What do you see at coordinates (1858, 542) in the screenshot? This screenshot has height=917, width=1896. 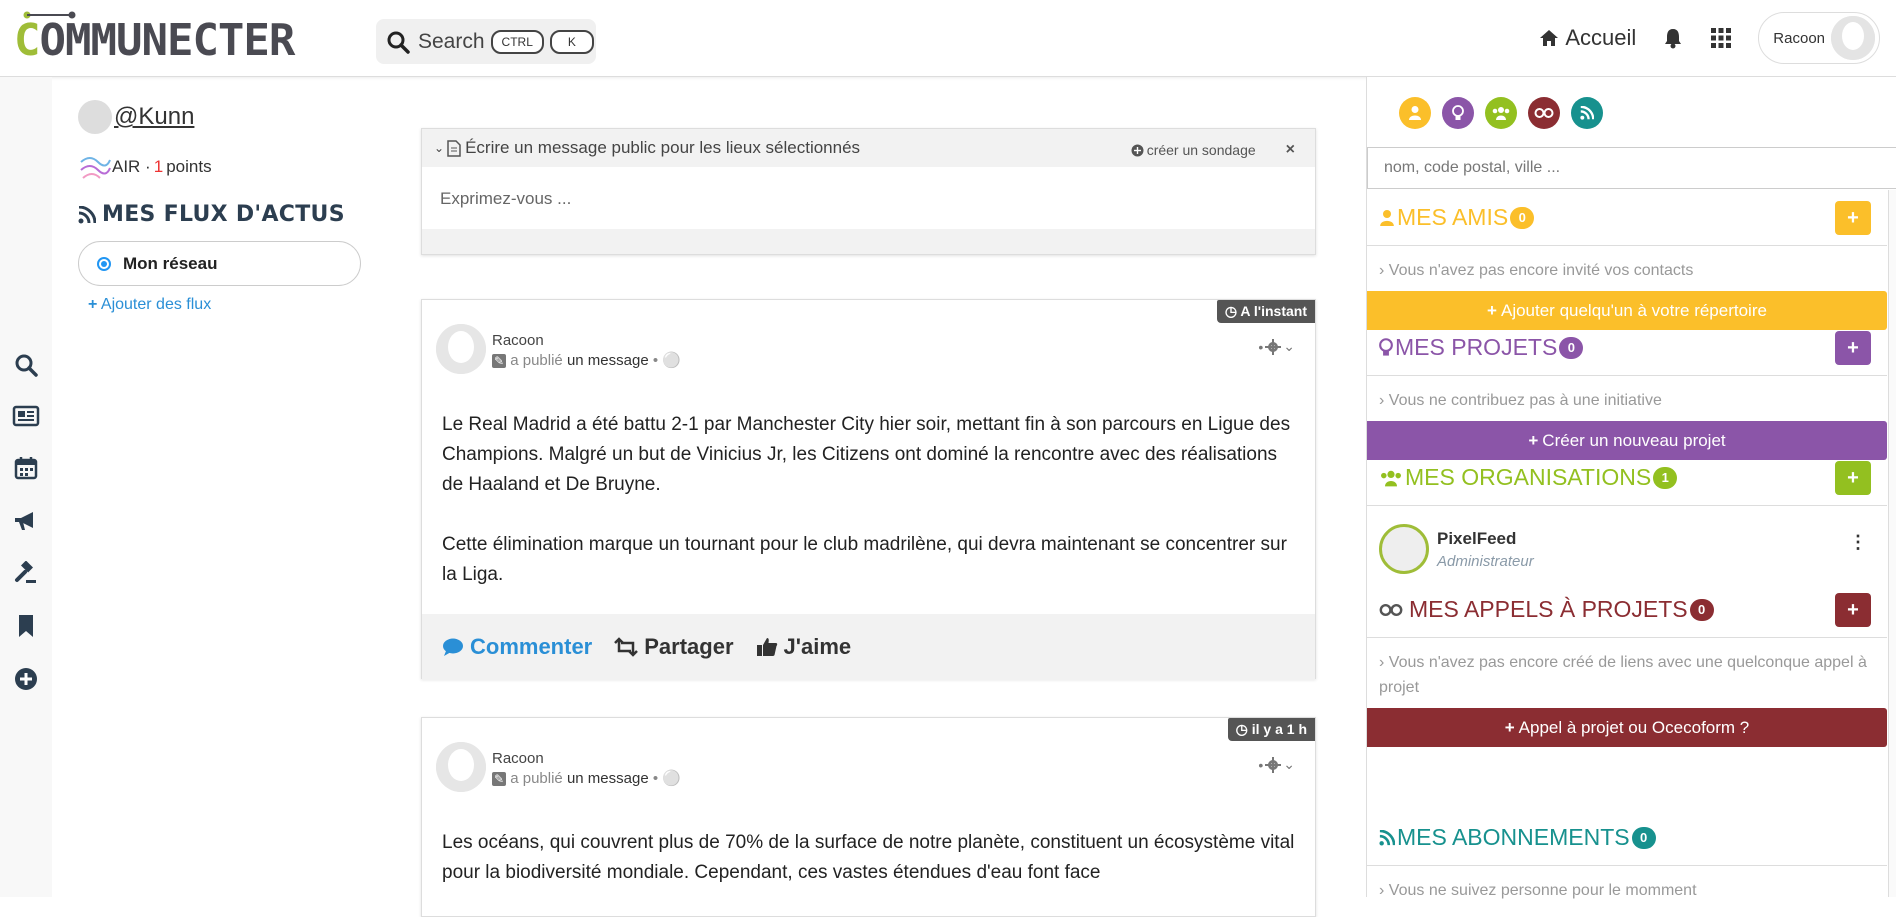 I see `more-options-icon: ⋮` at bounding box center [1858, 542].